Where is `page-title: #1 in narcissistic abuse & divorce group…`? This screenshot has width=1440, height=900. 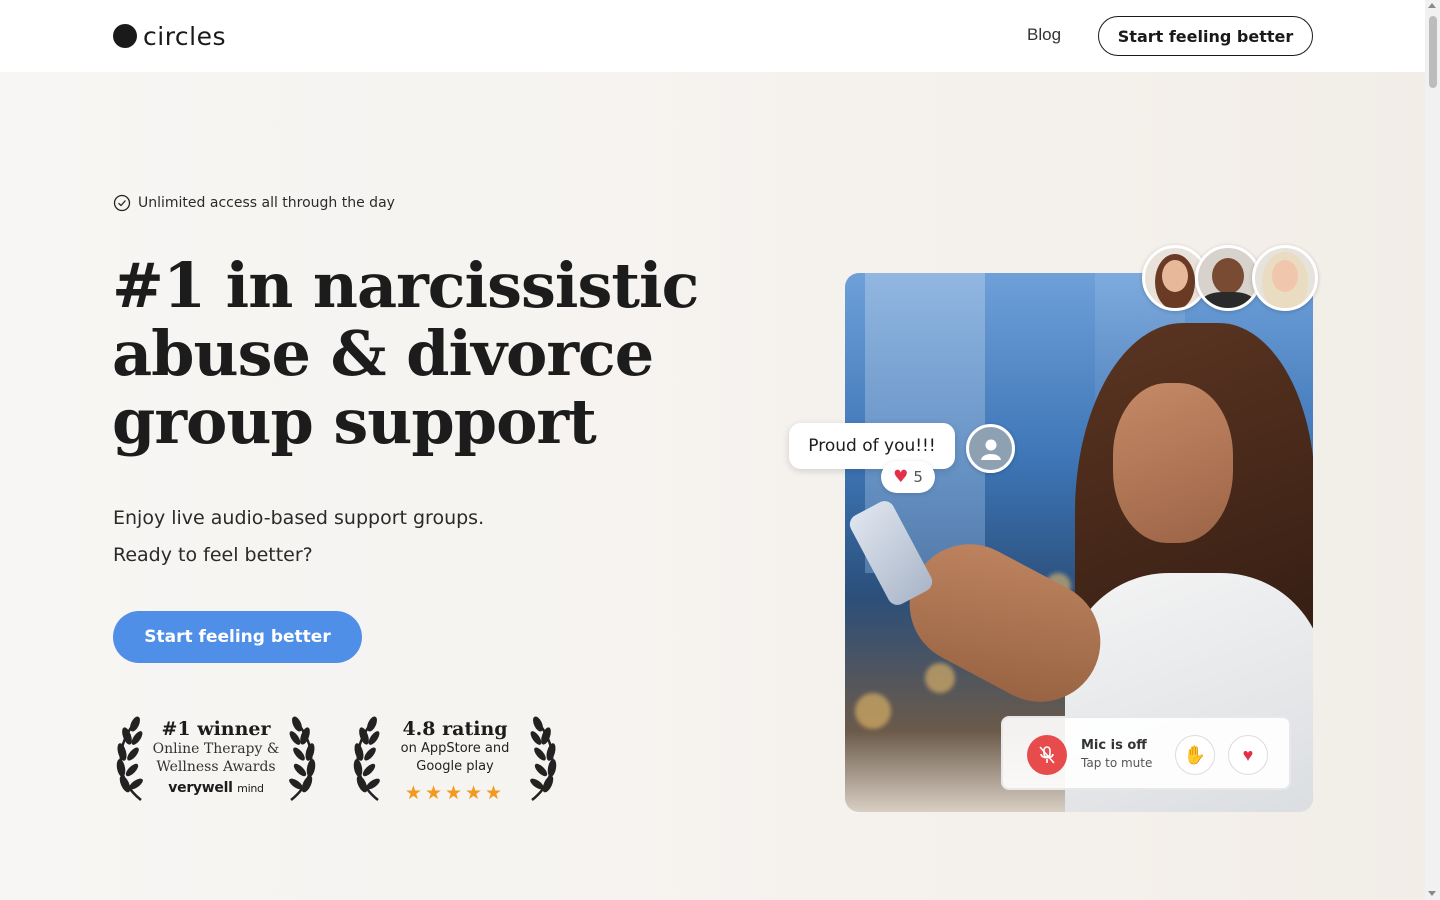
page-title: #1 in narcissistic abuse & divorce group… is located at coordinates (412, 354).